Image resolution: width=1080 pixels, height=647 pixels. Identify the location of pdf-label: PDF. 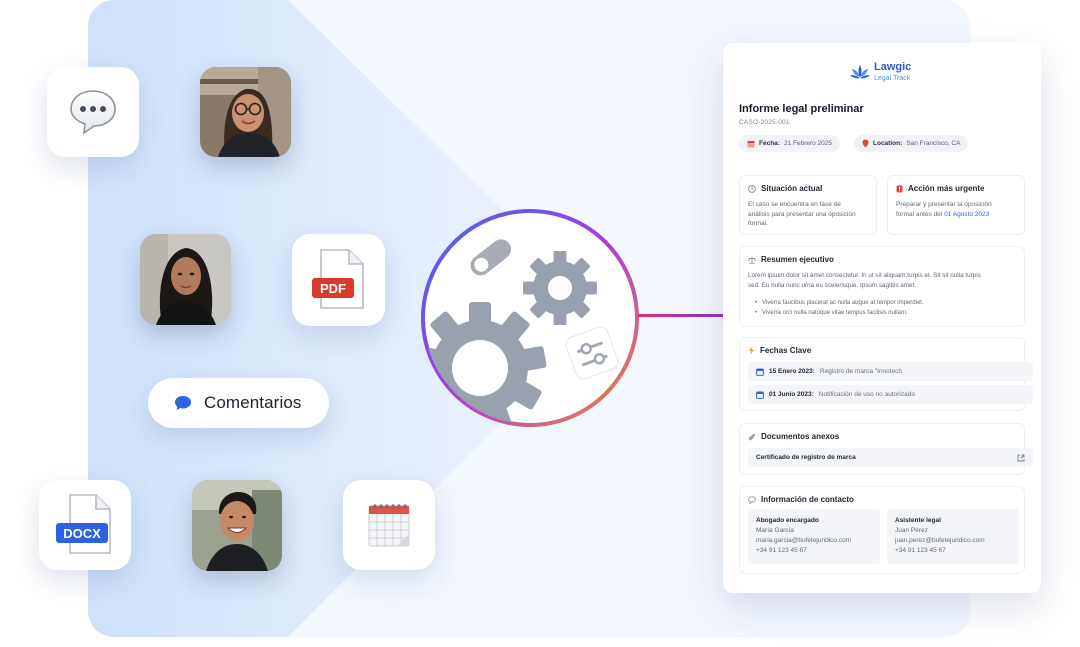
(333, 288).